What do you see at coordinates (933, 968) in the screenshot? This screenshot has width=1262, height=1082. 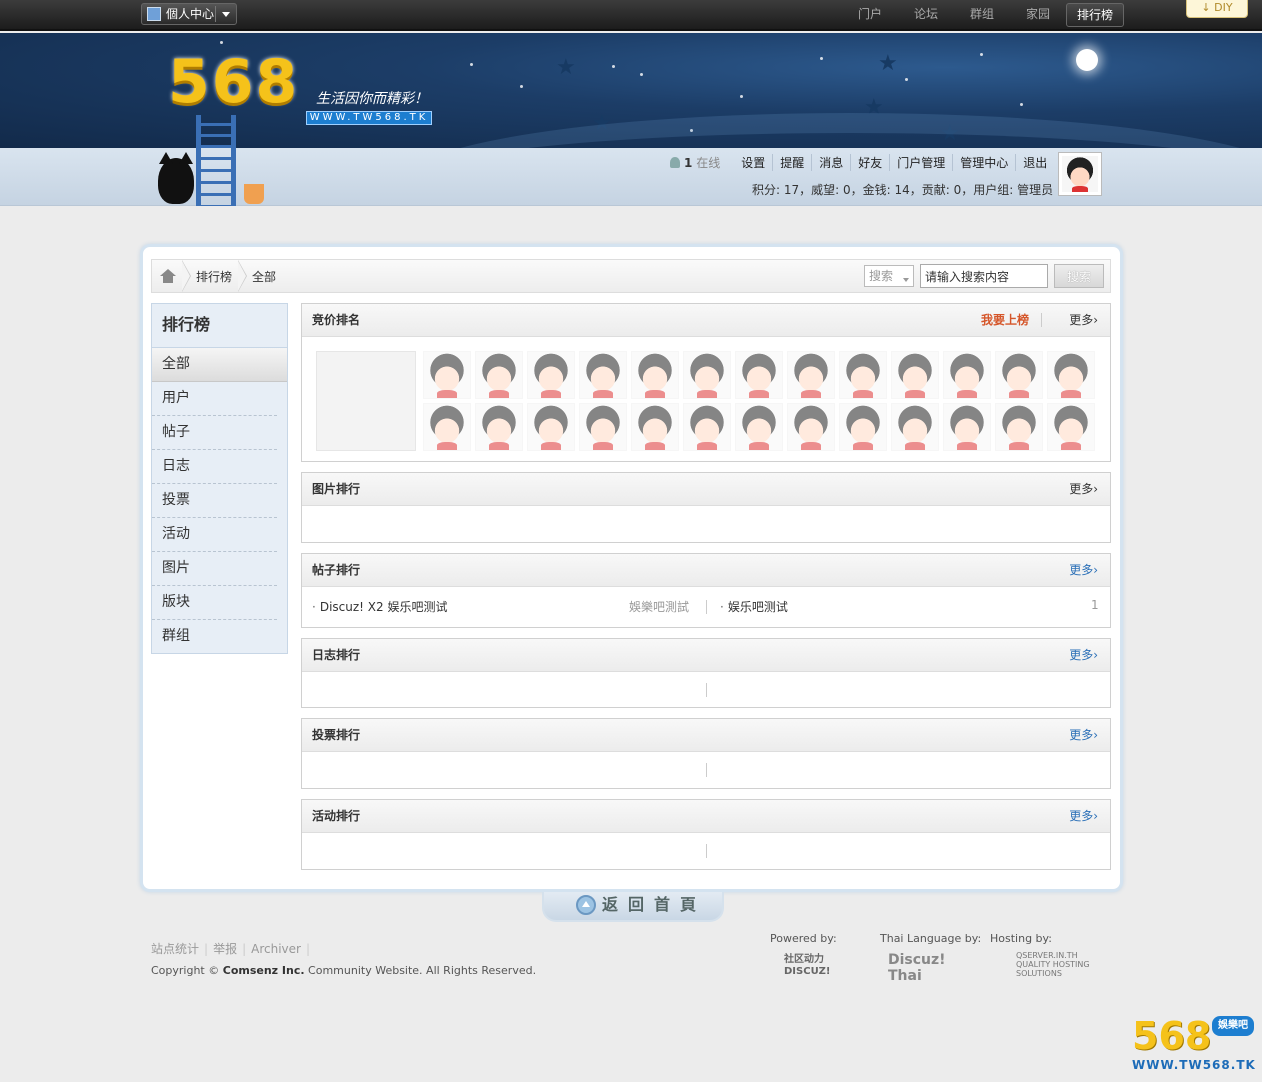 I see `discuz-thai-logo: Discuz! Thai` at bounding box center [933, 968].